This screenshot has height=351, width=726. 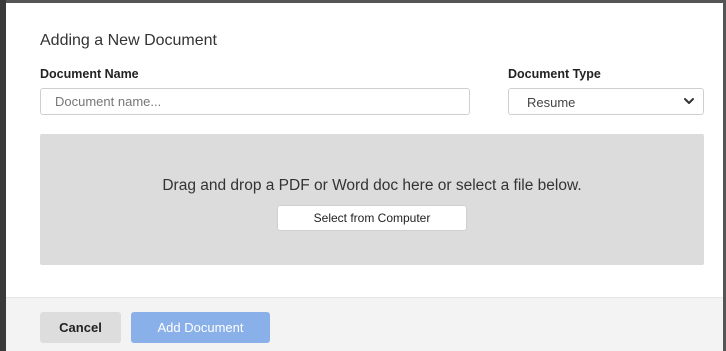 What do you see at coordinates (606, 101) in the screenshot?
I see `document-type-select: Resume` at bounding box center [606, 101].